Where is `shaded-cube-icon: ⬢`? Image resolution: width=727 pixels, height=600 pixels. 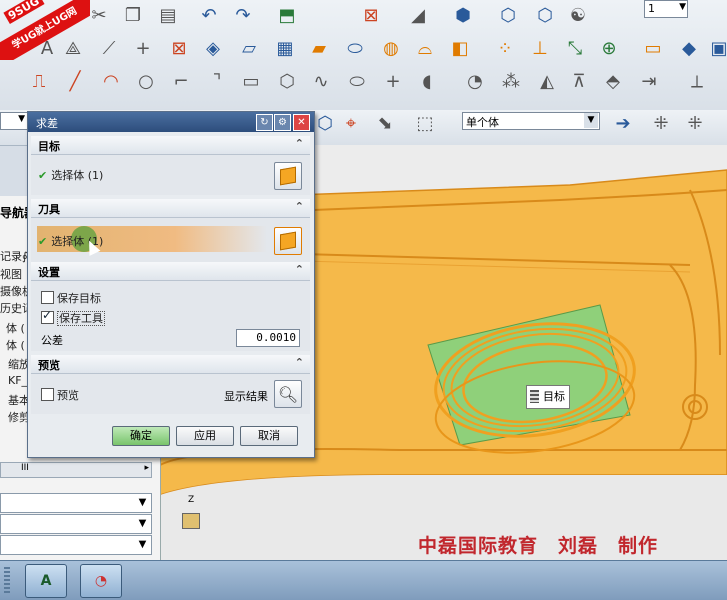
shaded-cube-icon: ⬢ is located at coordinates (463, 15).